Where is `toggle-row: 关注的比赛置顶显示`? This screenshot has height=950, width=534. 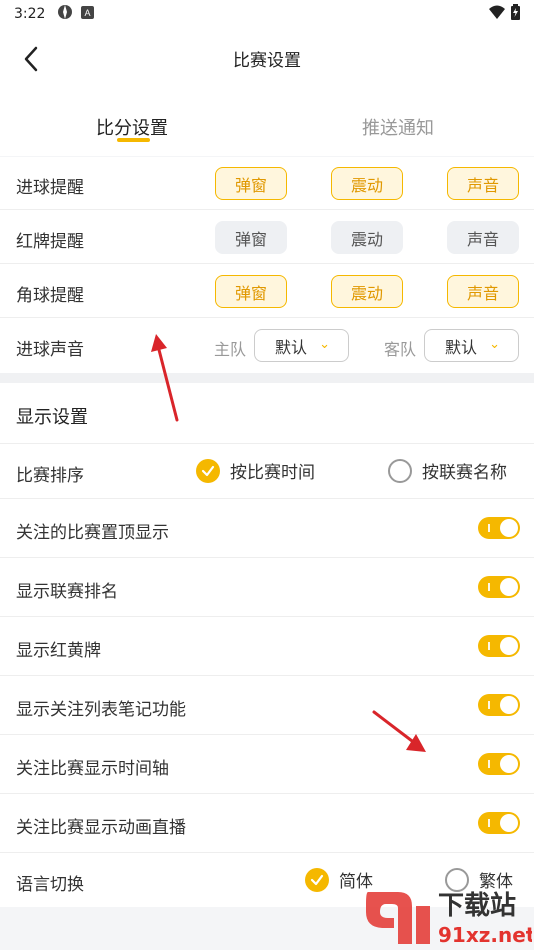
toggle-row: 关注的比赛置顶显示 is located at coordinates (267, 527).